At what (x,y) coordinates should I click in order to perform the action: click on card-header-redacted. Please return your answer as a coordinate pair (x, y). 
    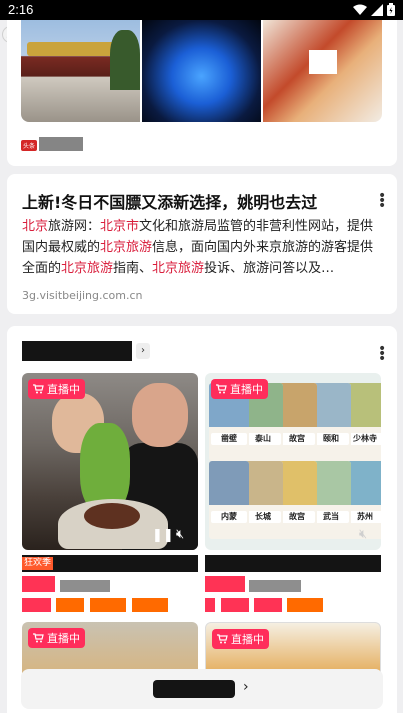
    Looking at the image, I should click on (77, 351).